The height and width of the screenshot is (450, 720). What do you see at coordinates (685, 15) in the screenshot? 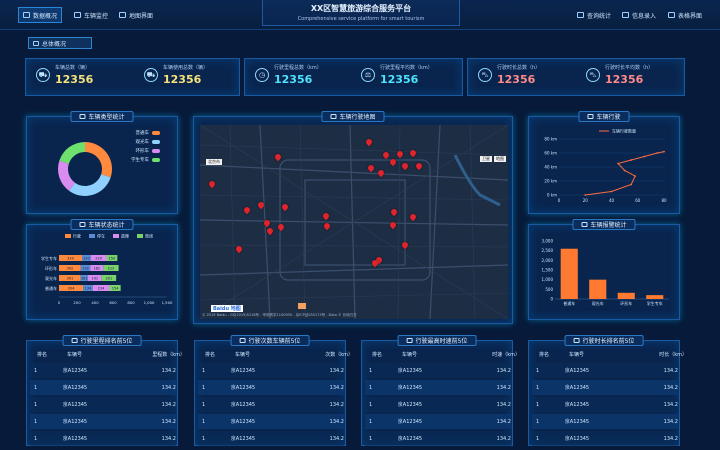
I see `nav-table-view: 表格界面` at bounding box center [685, 15].